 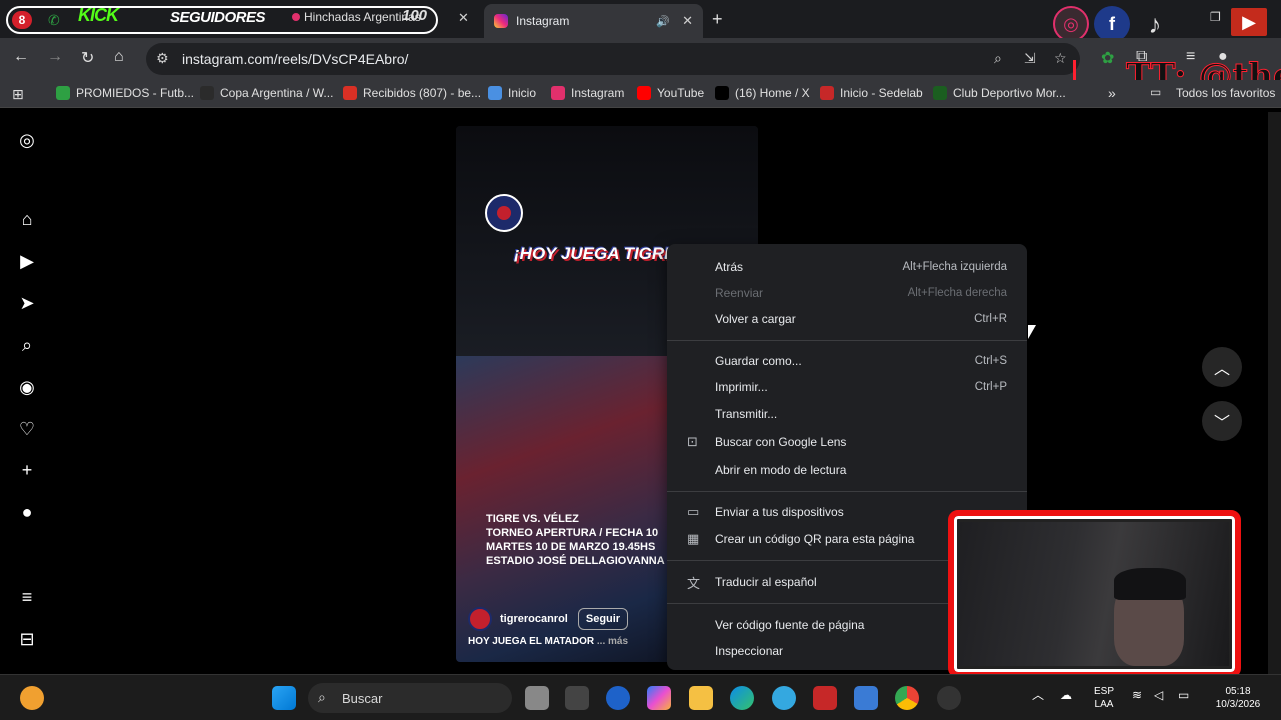 I want to click on menu-item-reading-mode: Abrir en modo de lectura, so click(x=847, y=470).